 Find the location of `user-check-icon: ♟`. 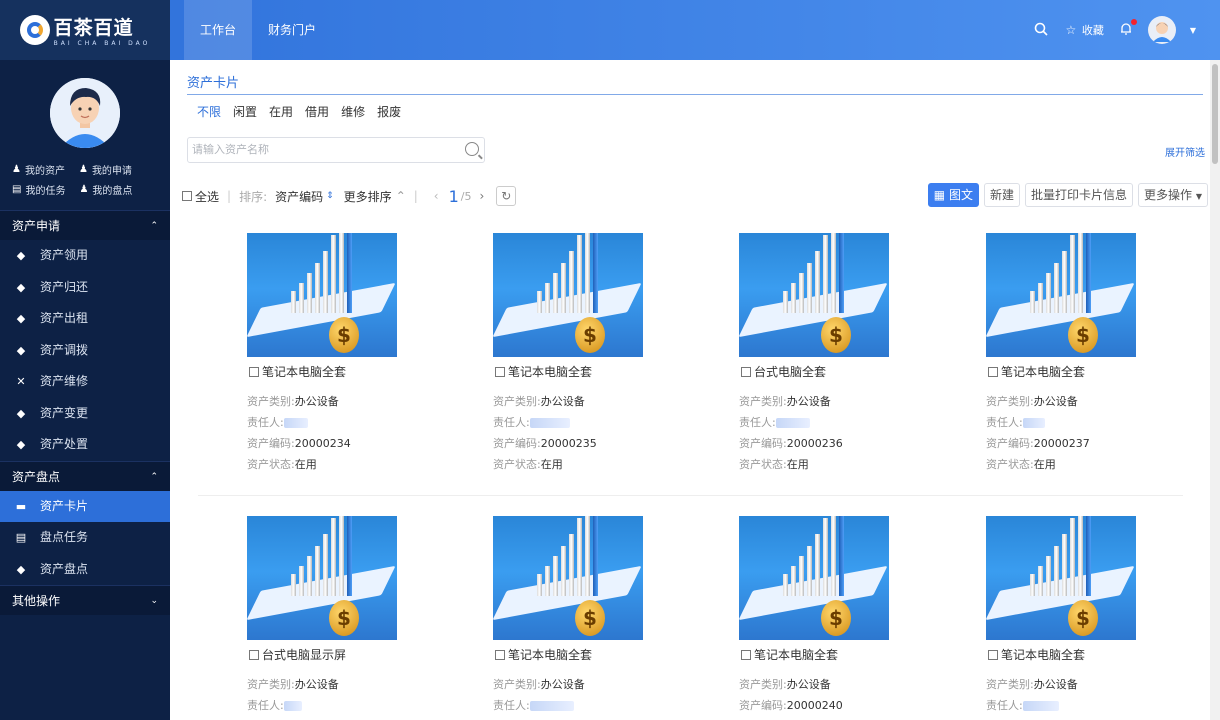

user-check-icon: ♟ is located at coordinates (84, 189).